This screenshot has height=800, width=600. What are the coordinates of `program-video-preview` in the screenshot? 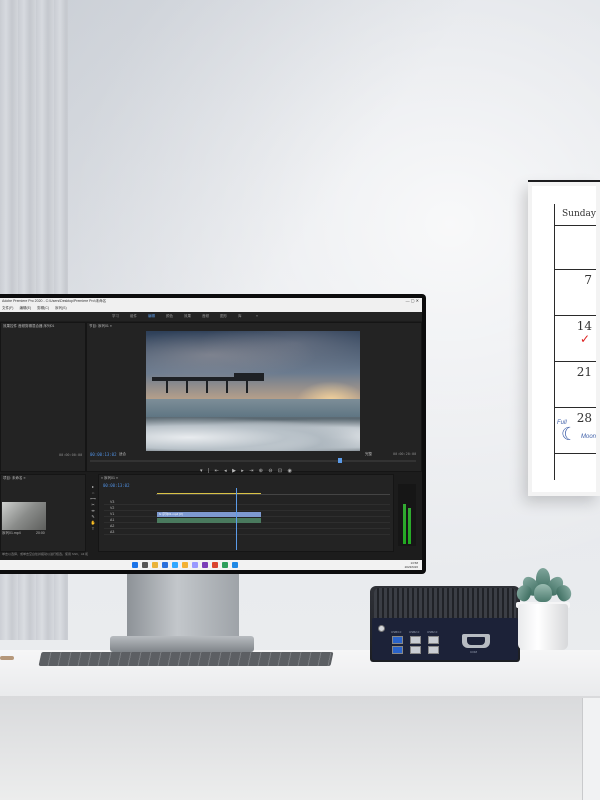 It's located at (253, 391).